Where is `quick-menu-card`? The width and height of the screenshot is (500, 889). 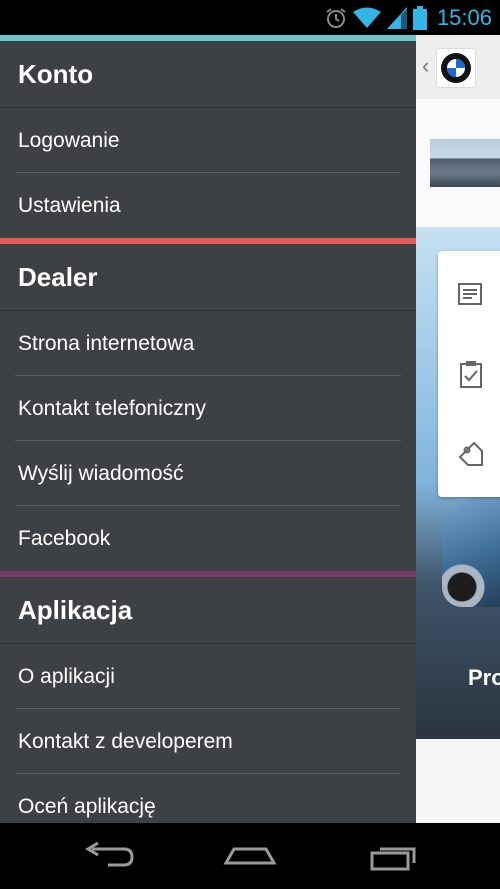 quick-menu-card is located at coordinates (469, 374).